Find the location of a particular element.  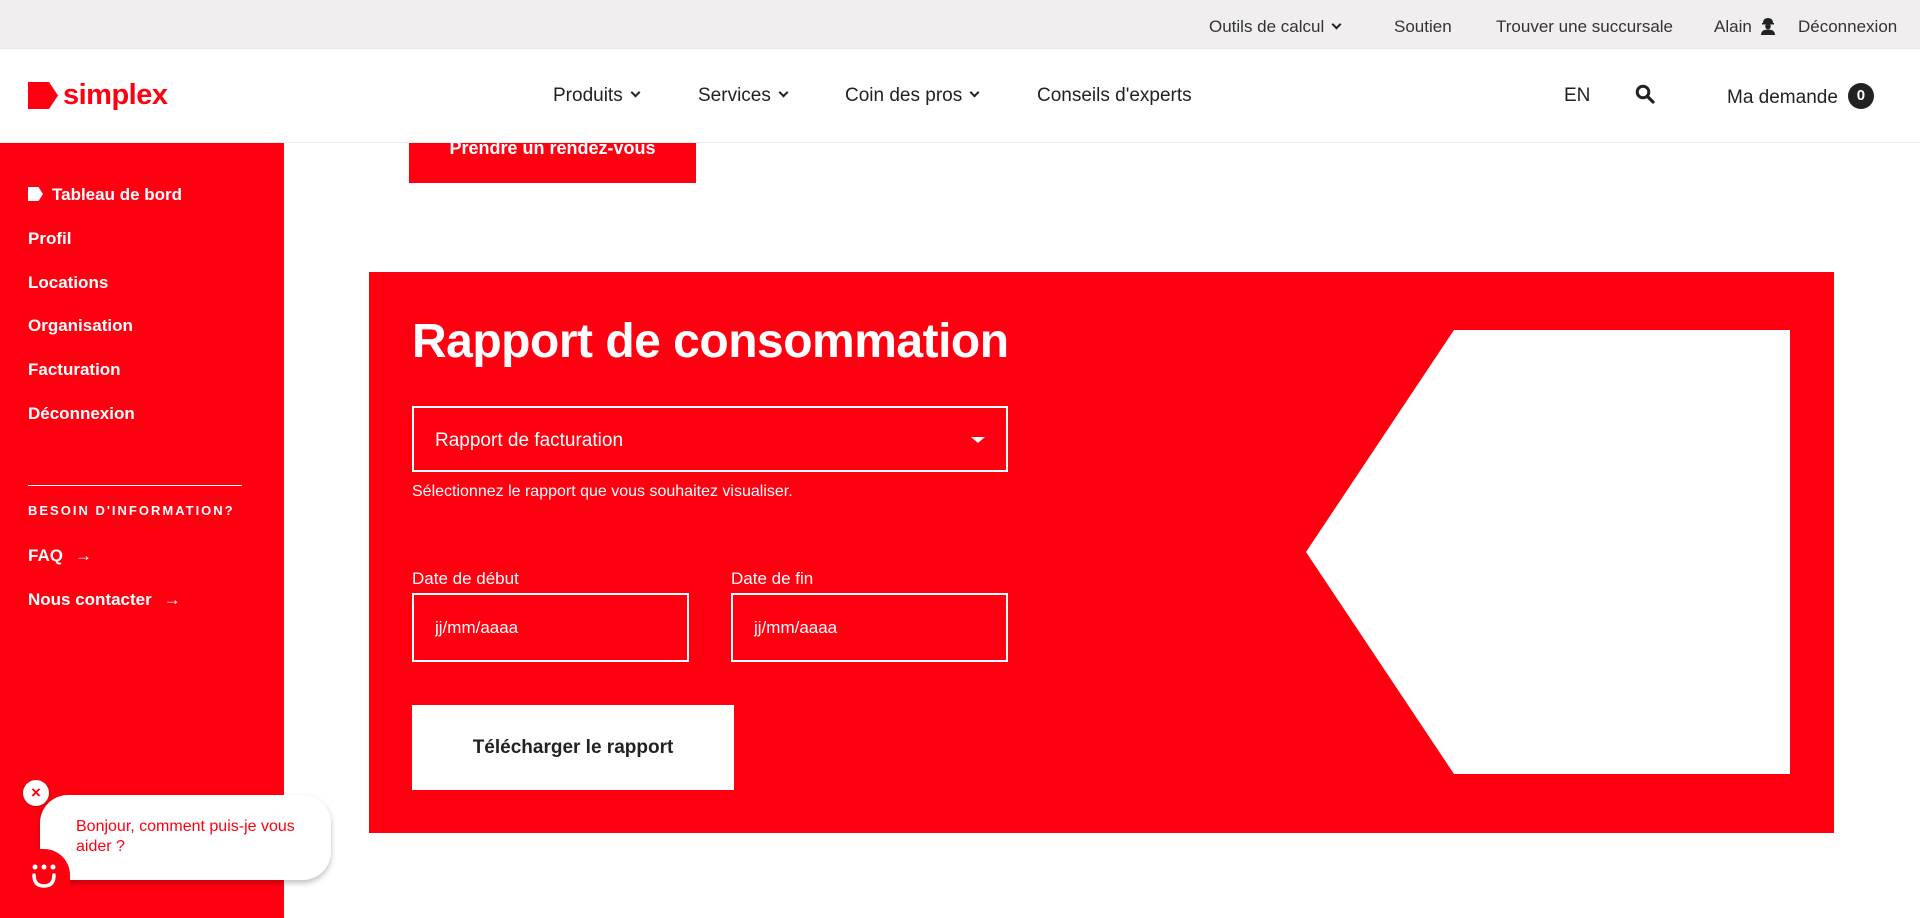

sidebar-item-profile: Profil is located at coordinates (49, 239).